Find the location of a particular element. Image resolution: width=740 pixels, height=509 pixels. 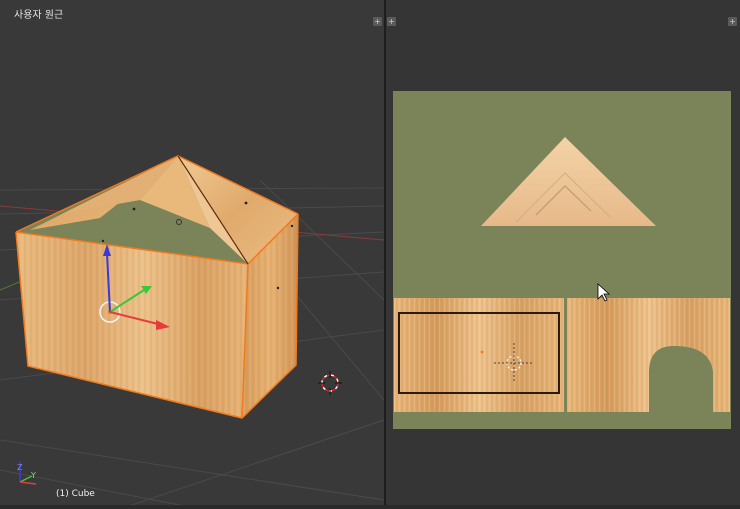

plus-corner-icon: + is located at coordinates (377, 21).